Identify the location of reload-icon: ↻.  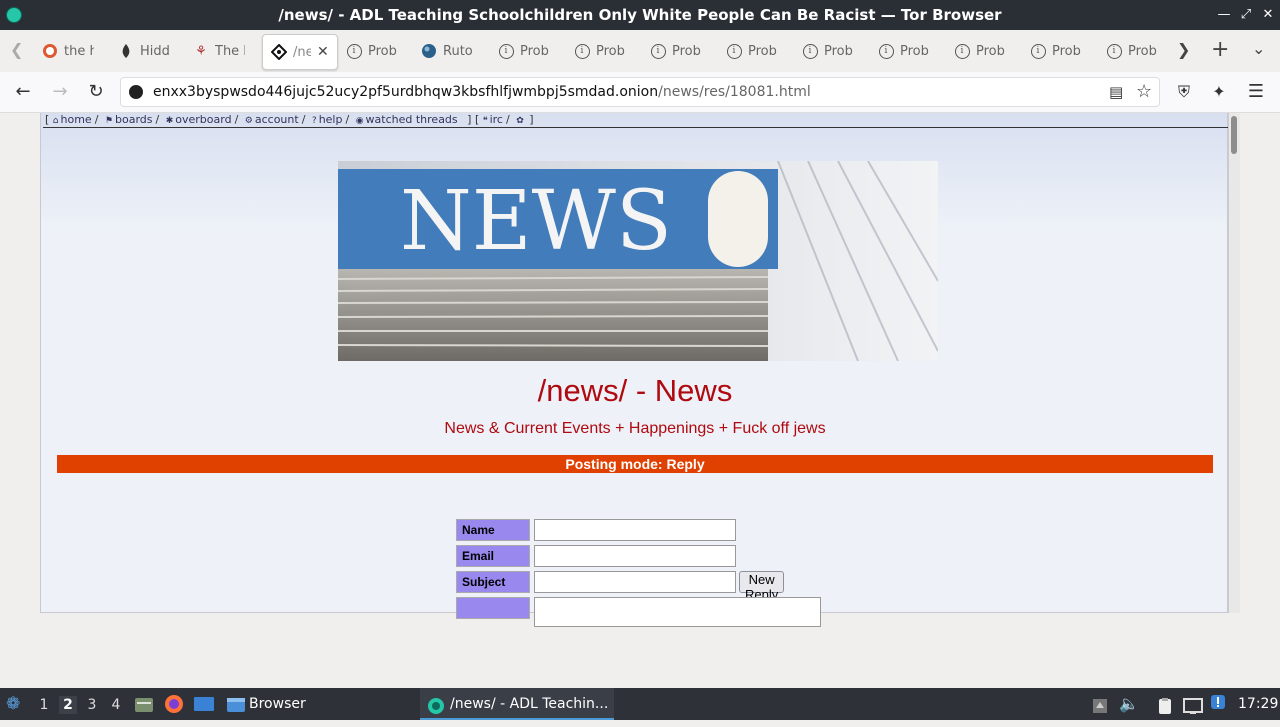
(96, 92).